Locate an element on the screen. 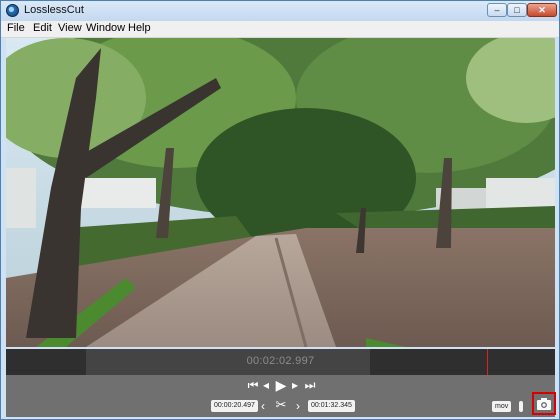 Image resolution: width=560 pixels, height=420 pixels. screenshot-button is located at coordinates (544, 403).